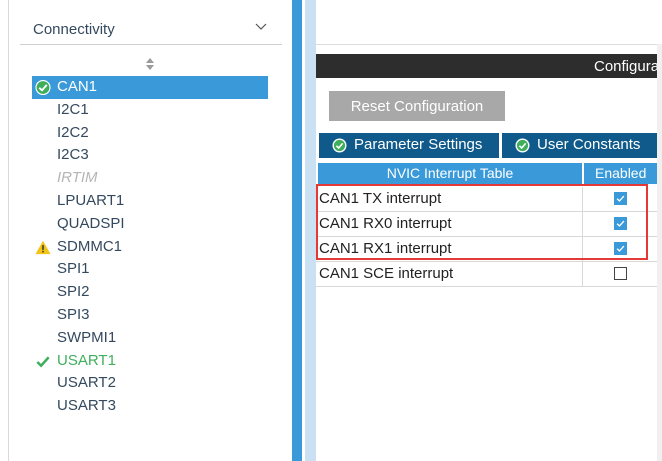 The width and height of the screenshot is (662, 461). What do you see at coordinates (150, 155) in the screenshot?
I see `peripheral-item-i2c3: I2C3` at bounding box center [150, 155].